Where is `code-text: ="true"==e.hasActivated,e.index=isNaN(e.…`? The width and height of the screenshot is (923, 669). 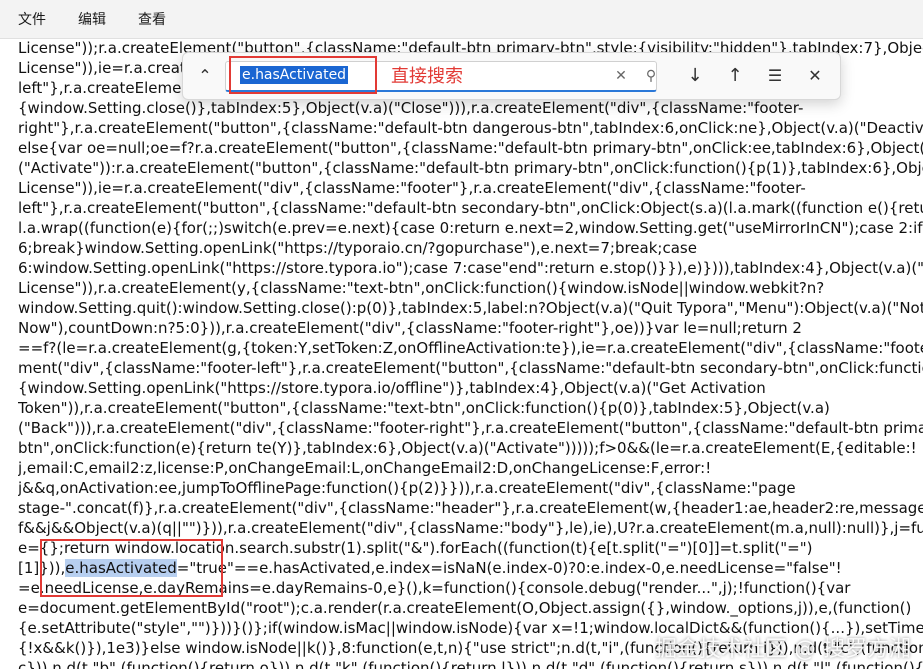
code-text: ="true"==e.hasActivated,e.index=isNaN(e.… is located at coordinates (509, 568).